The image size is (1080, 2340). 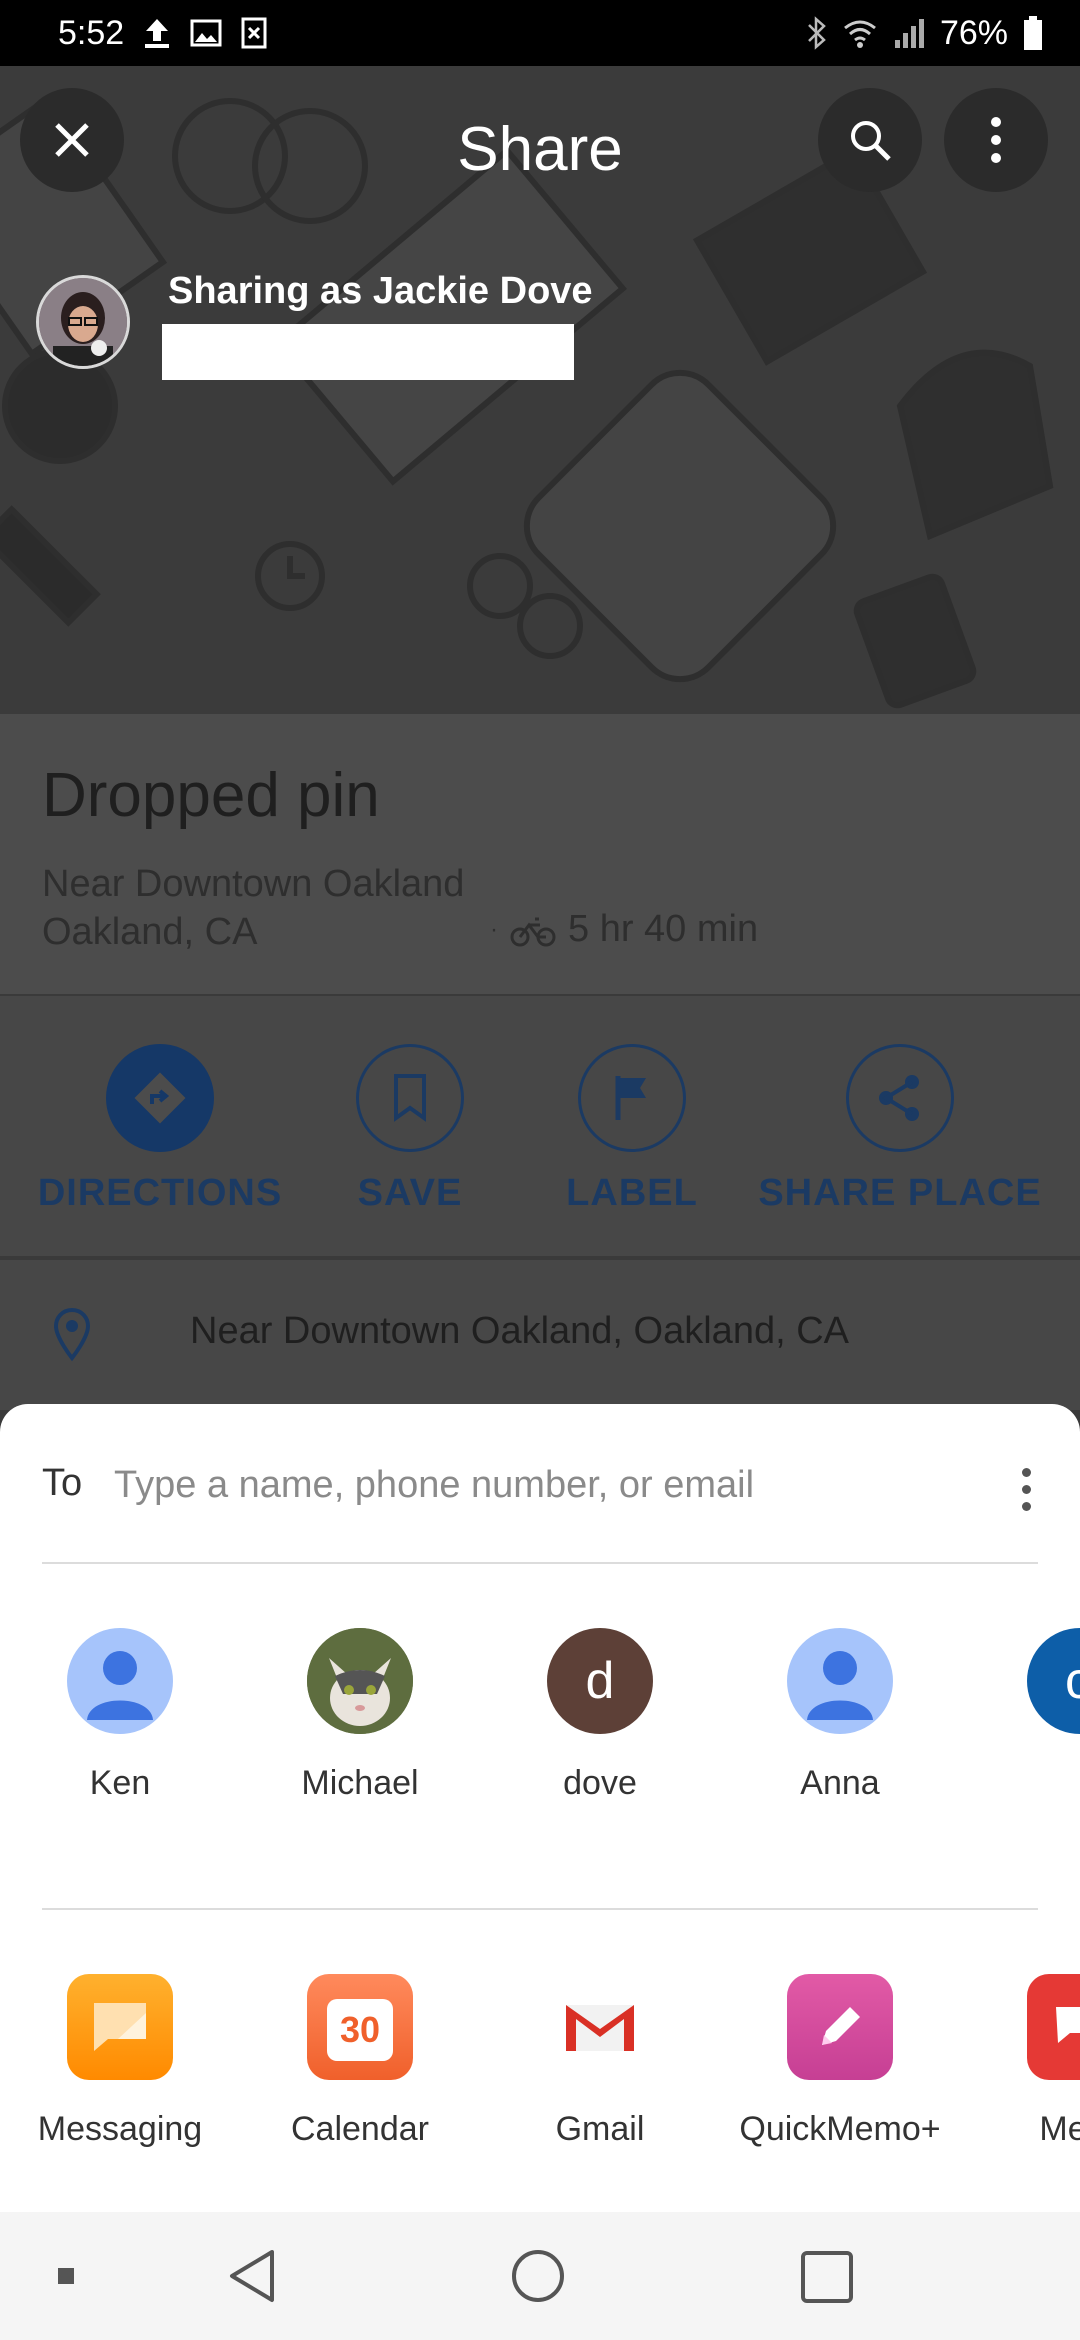 I want to click on redacted-email, so click(x=368, y=352).